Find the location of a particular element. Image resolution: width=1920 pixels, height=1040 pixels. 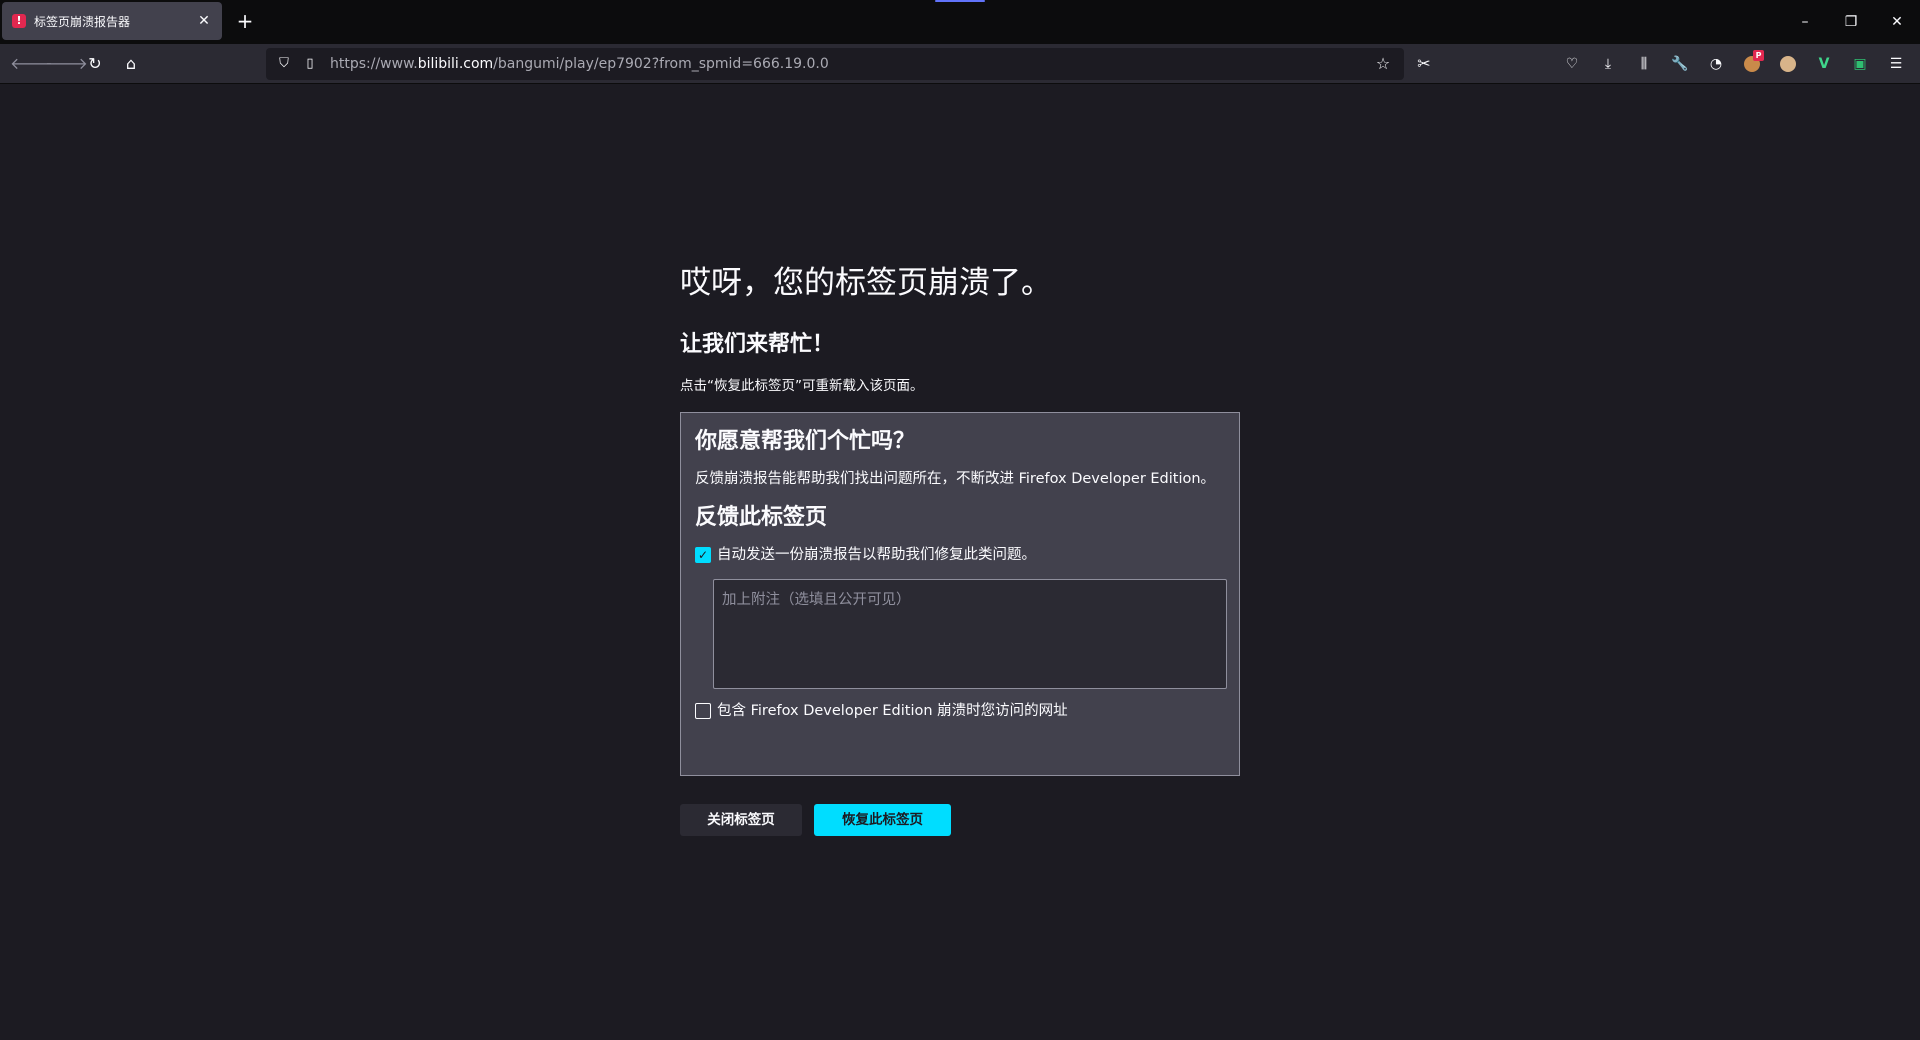

include-url-checkbox is located at coordinates (703, 711).